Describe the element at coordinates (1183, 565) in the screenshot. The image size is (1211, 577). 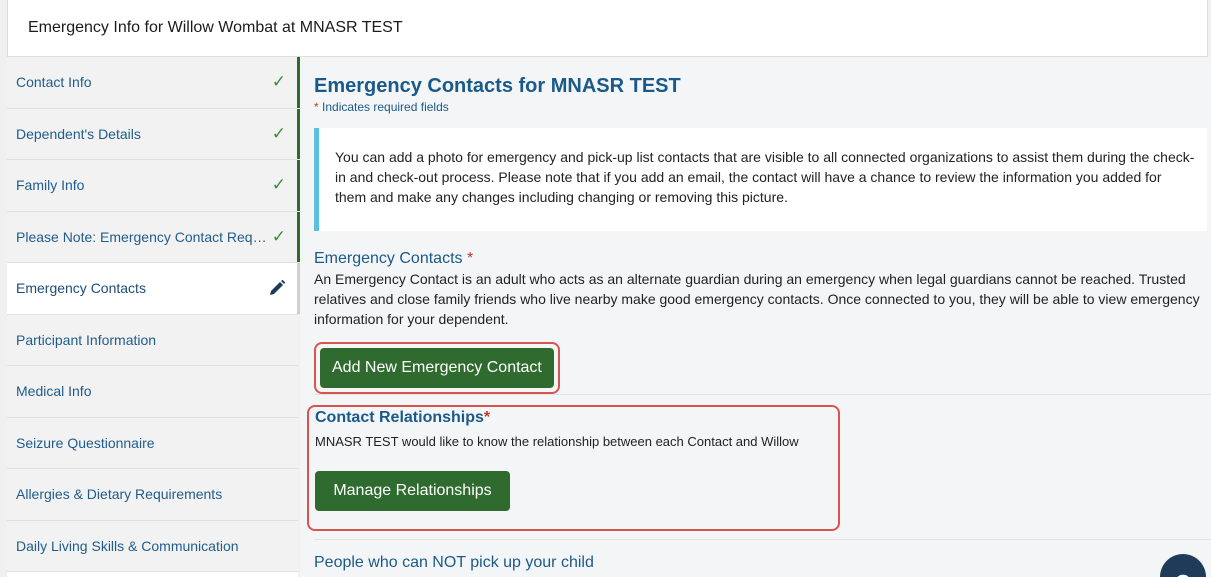
I see `help-icon: ?` at that location.